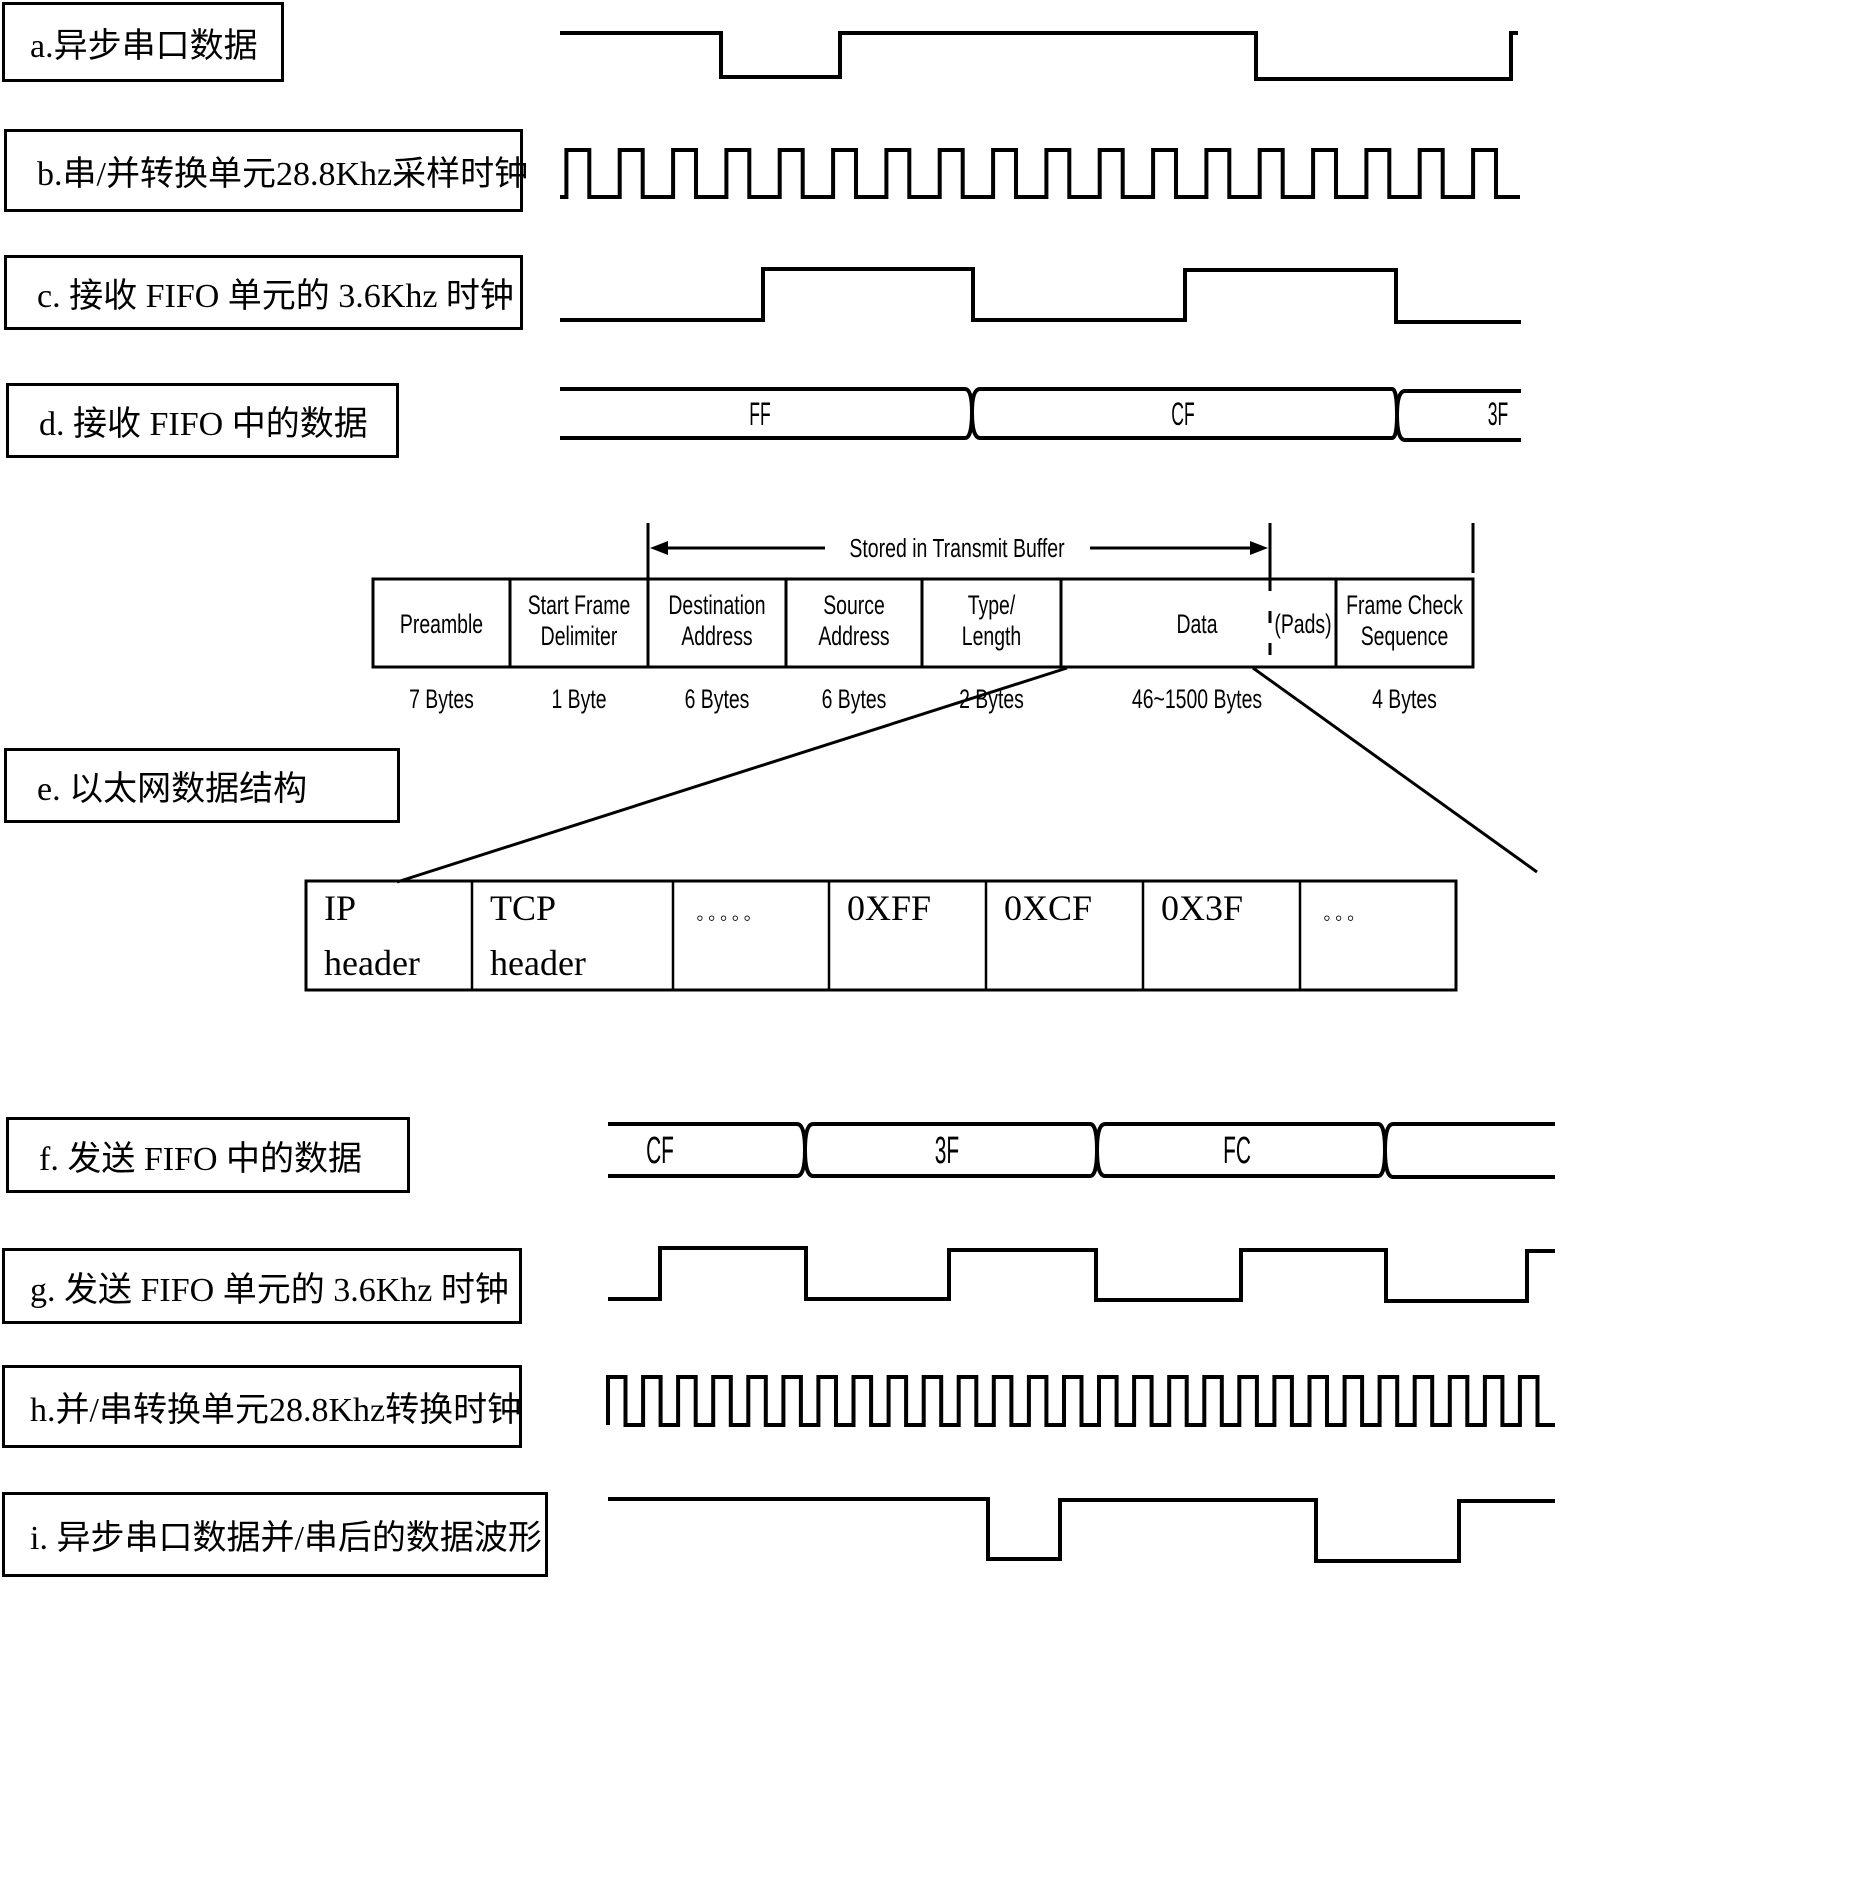  What do you see at coordinates (578, 699) in the screenshot?
I see `frame-field-size: 1 Byte` at bounding box center [578, 699].